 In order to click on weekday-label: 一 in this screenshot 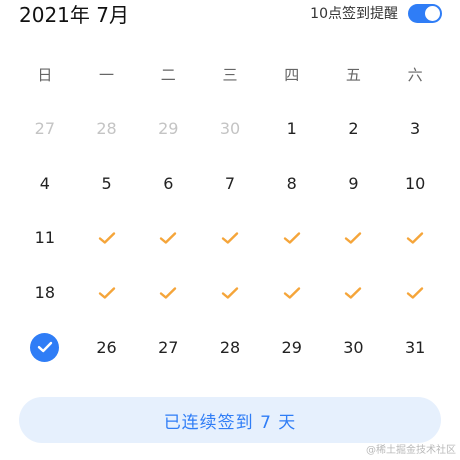, I will do `click(107, 75)`.